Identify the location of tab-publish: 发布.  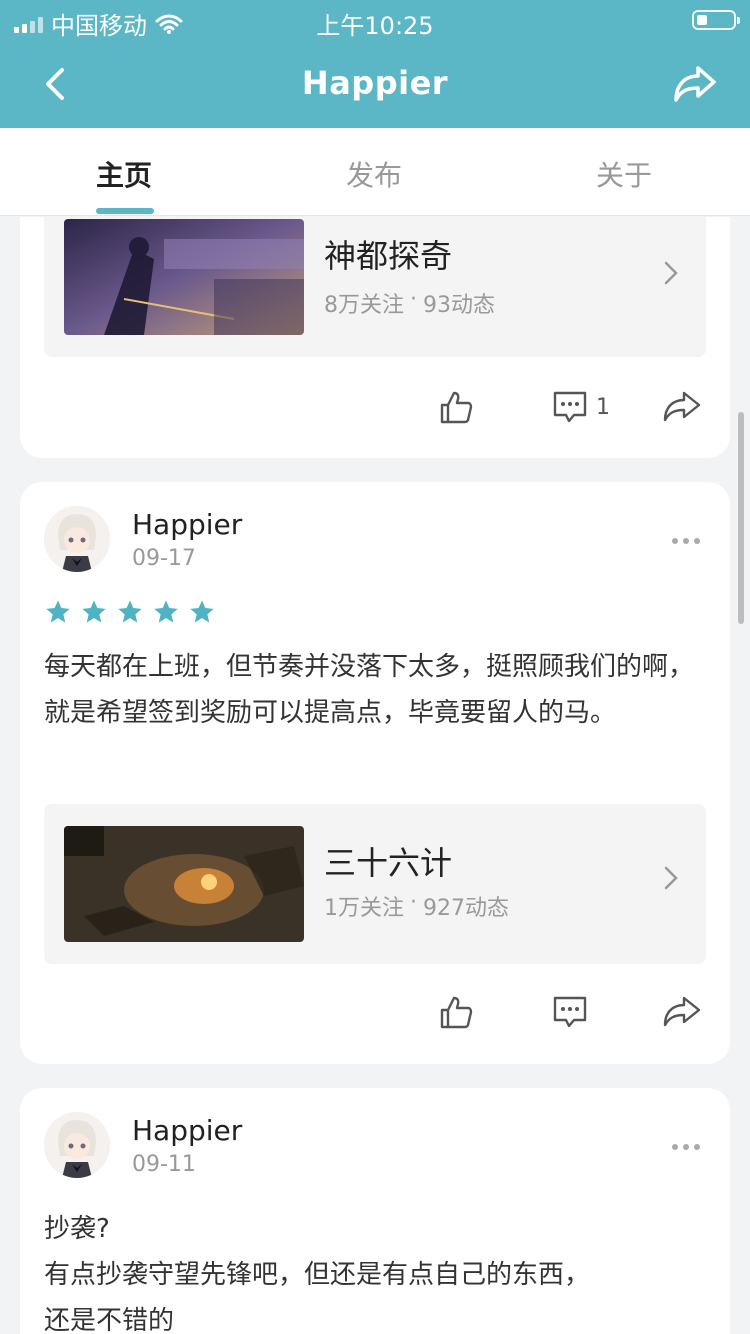
(374, 174).